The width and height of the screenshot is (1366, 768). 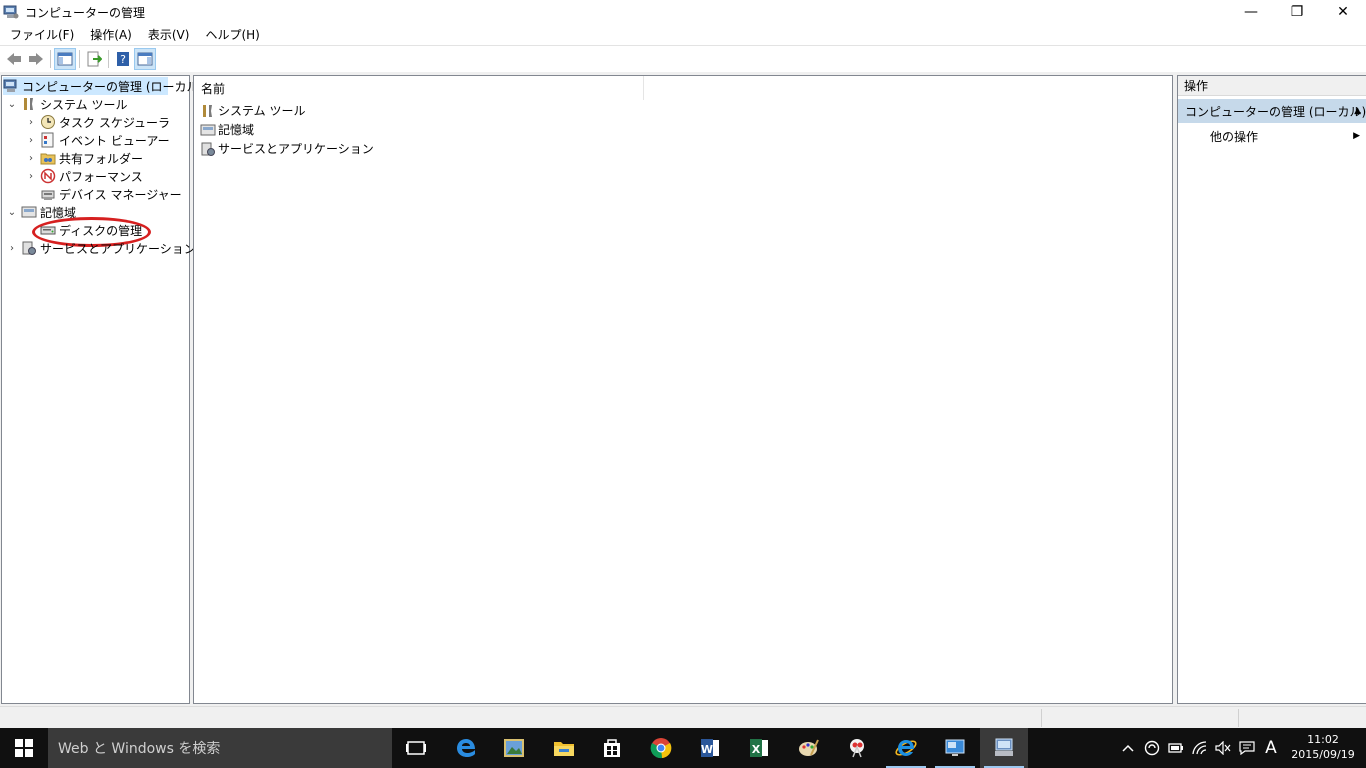 What do you see at coordinates (48, 159) in the screenshot?
I see `shared-folder-icon` at bounding box center [48, 159].